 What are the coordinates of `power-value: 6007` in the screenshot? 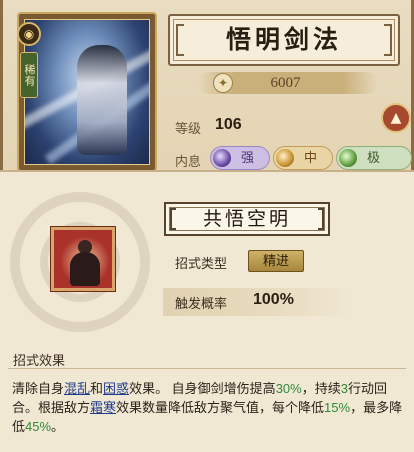 It's located at (285, 83).